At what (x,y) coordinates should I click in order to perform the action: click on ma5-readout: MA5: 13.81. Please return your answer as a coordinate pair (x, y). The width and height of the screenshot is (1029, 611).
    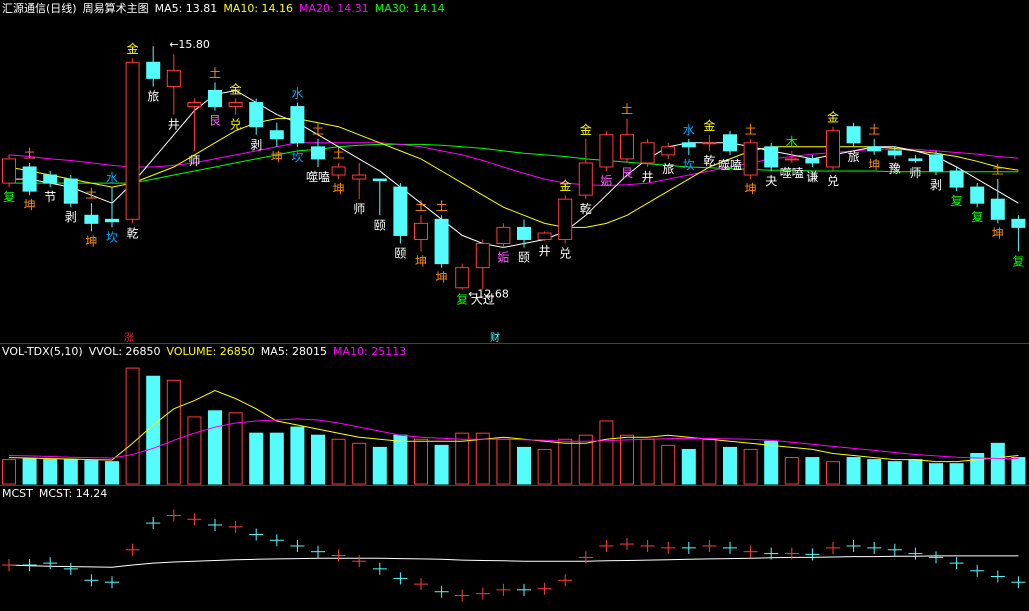
    Looking at the image, I should click on (186, 8).